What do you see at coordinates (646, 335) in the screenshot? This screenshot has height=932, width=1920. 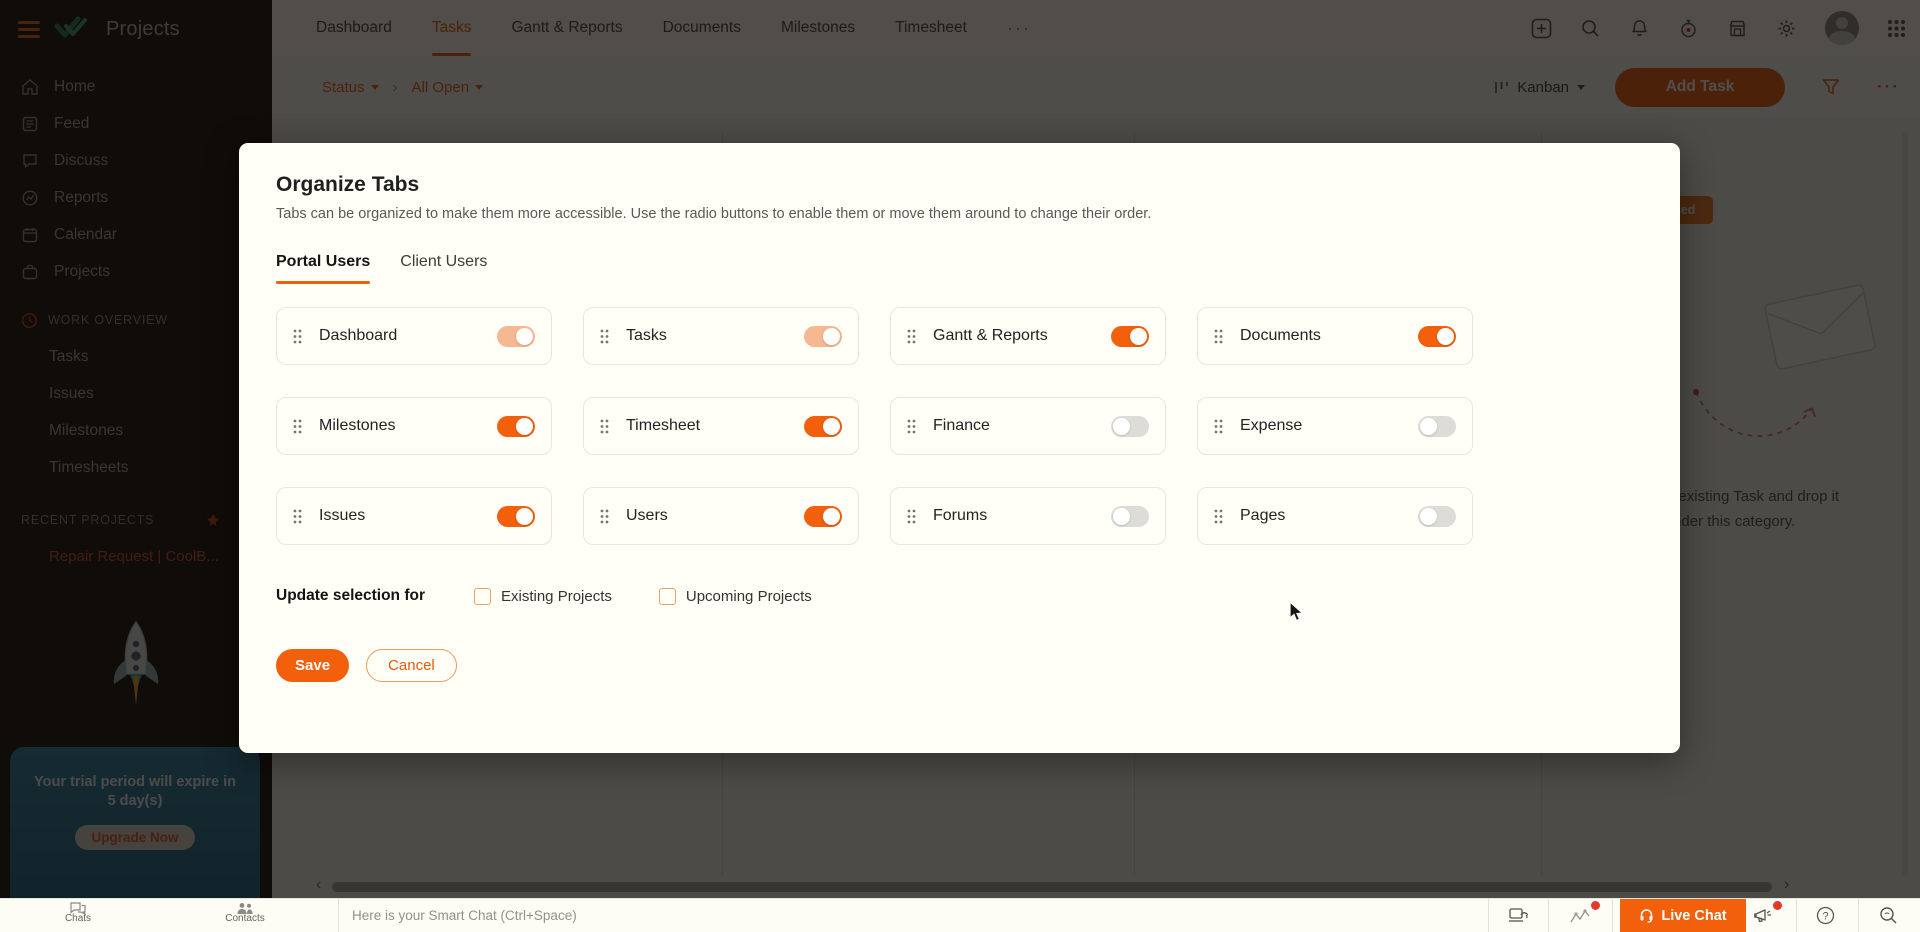 I see `tab-card-label: Tasks` at bounding box center [646, 335].